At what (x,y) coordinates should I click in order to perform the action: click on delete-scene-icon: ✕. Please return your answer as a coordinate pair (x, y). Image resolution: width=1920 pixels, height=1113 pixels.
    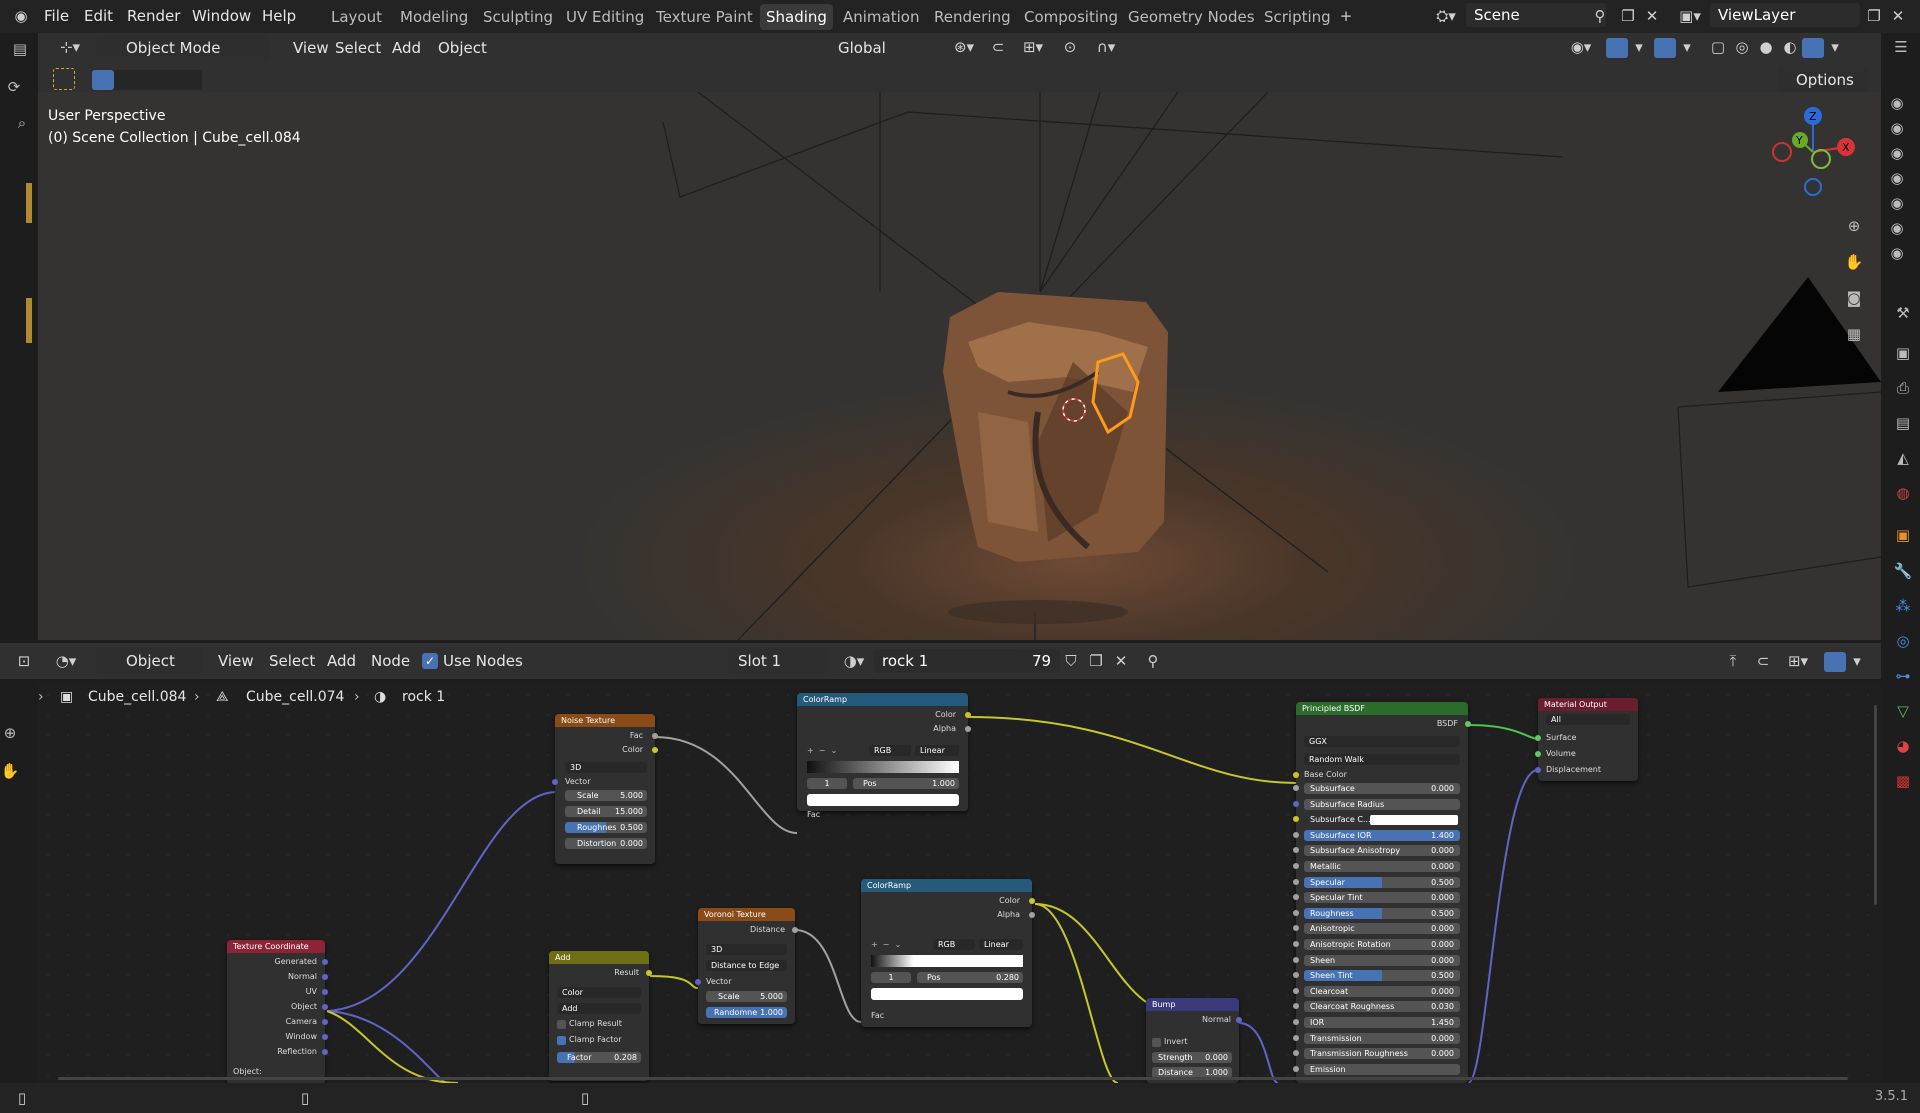
    Looking at the image, I should click on (1652, 16).